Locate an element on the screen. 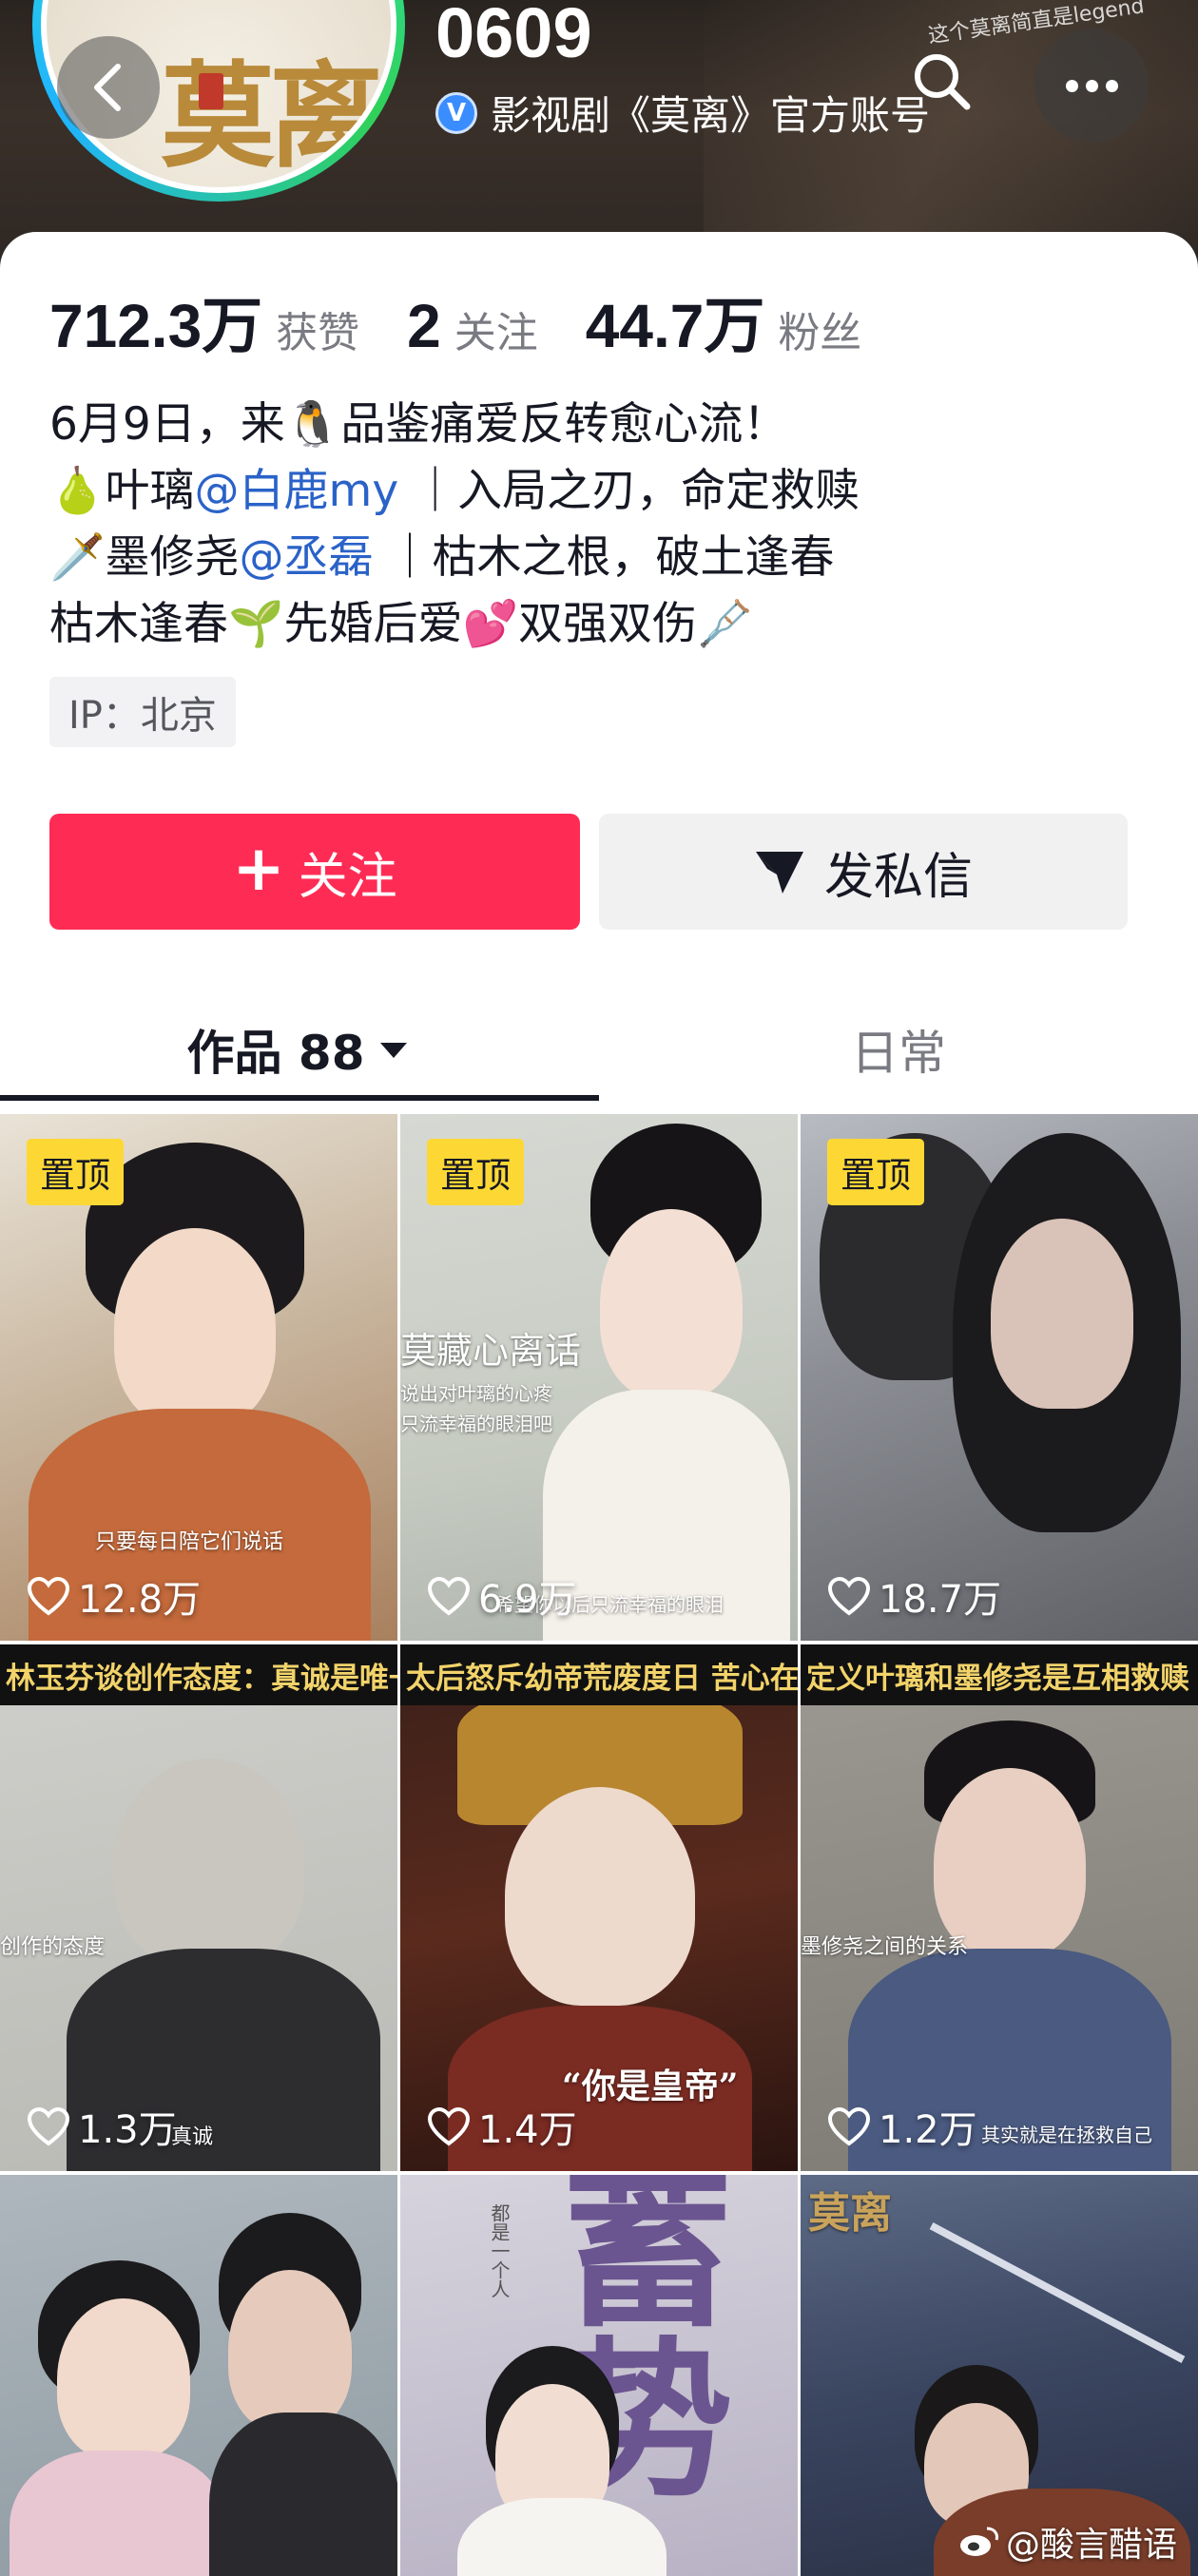 The image size is (1198, 2576). following-label: 关注 is located at coordinates (496, 329).